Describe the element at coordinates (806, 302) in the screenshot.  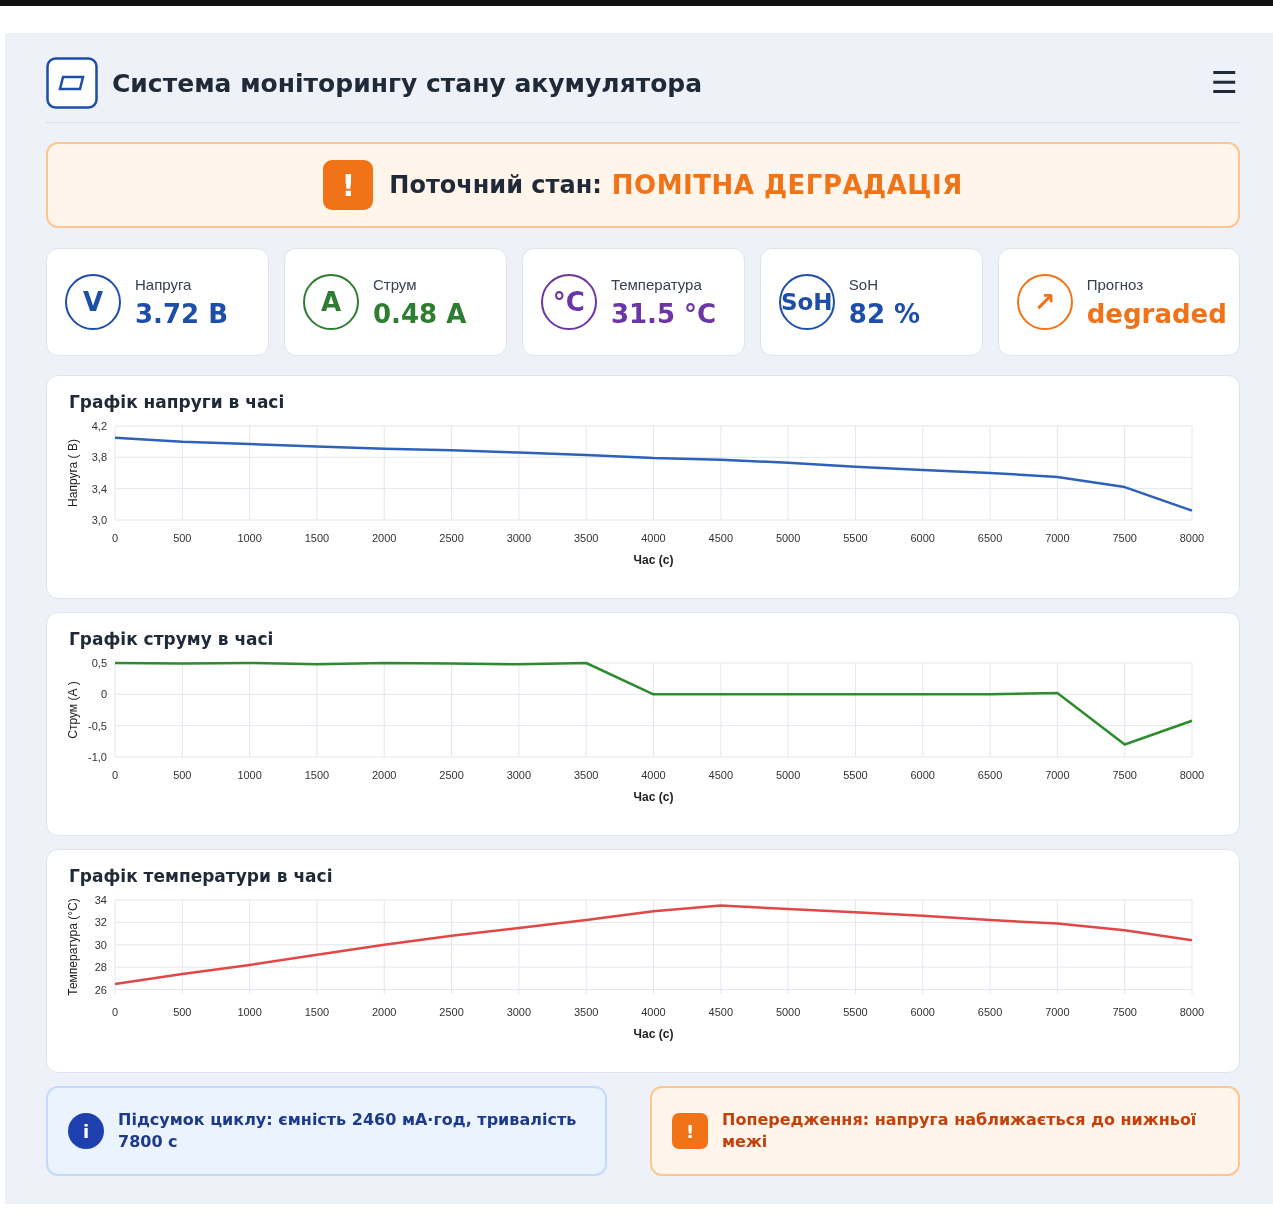
I see `metric-icon: SoH` at that location.